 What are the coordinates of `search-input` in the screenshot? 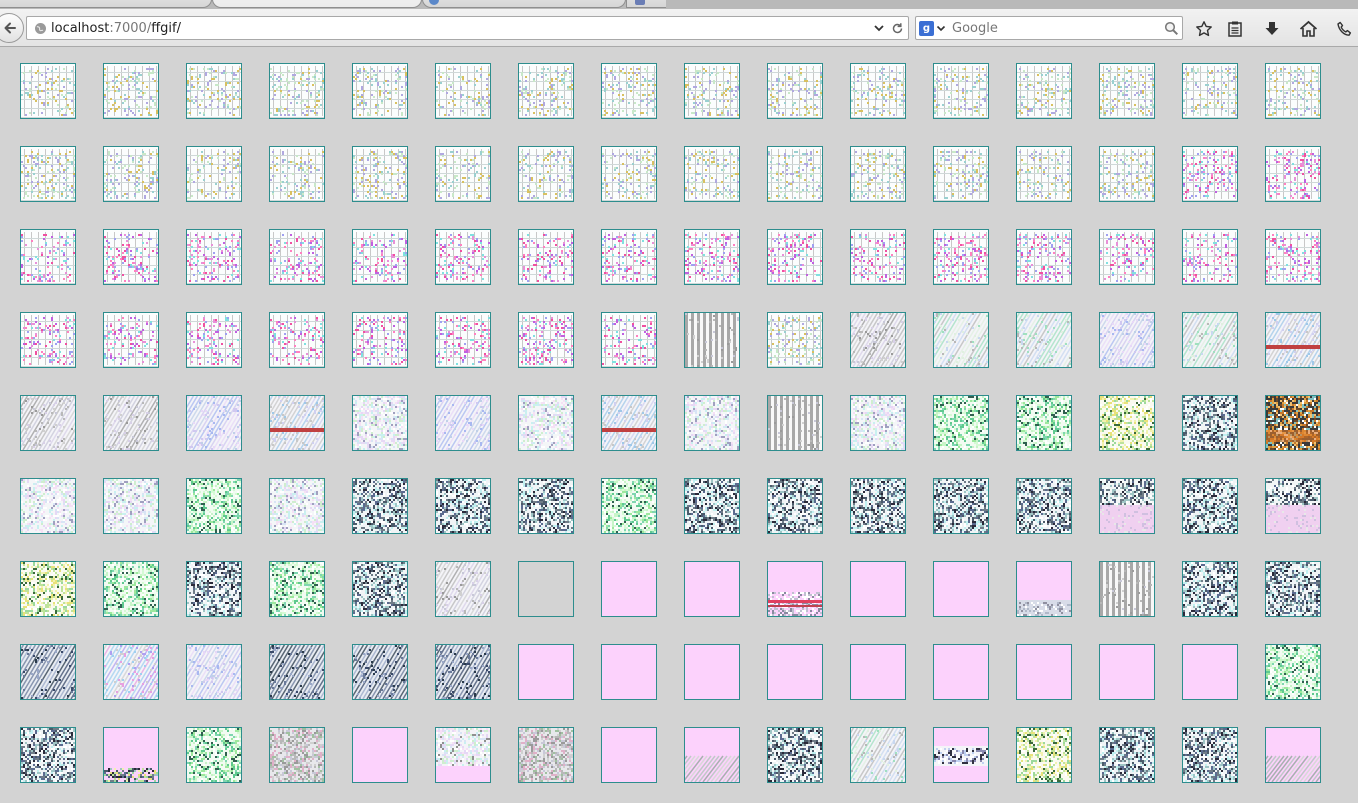 It's located at (1052, 28).